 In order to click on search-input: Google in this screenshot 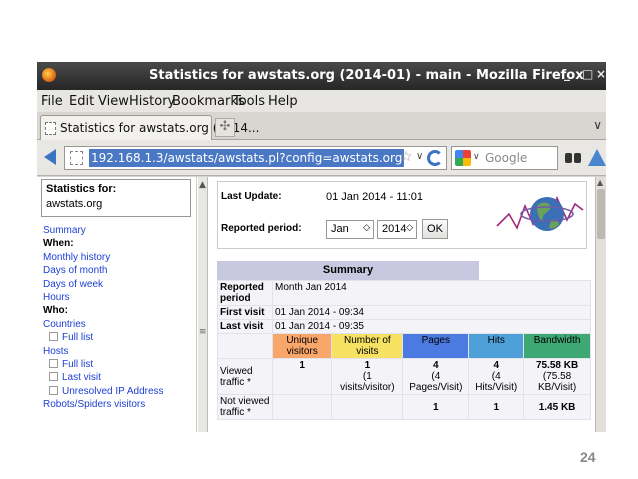, I will do `click(506, 158)`.